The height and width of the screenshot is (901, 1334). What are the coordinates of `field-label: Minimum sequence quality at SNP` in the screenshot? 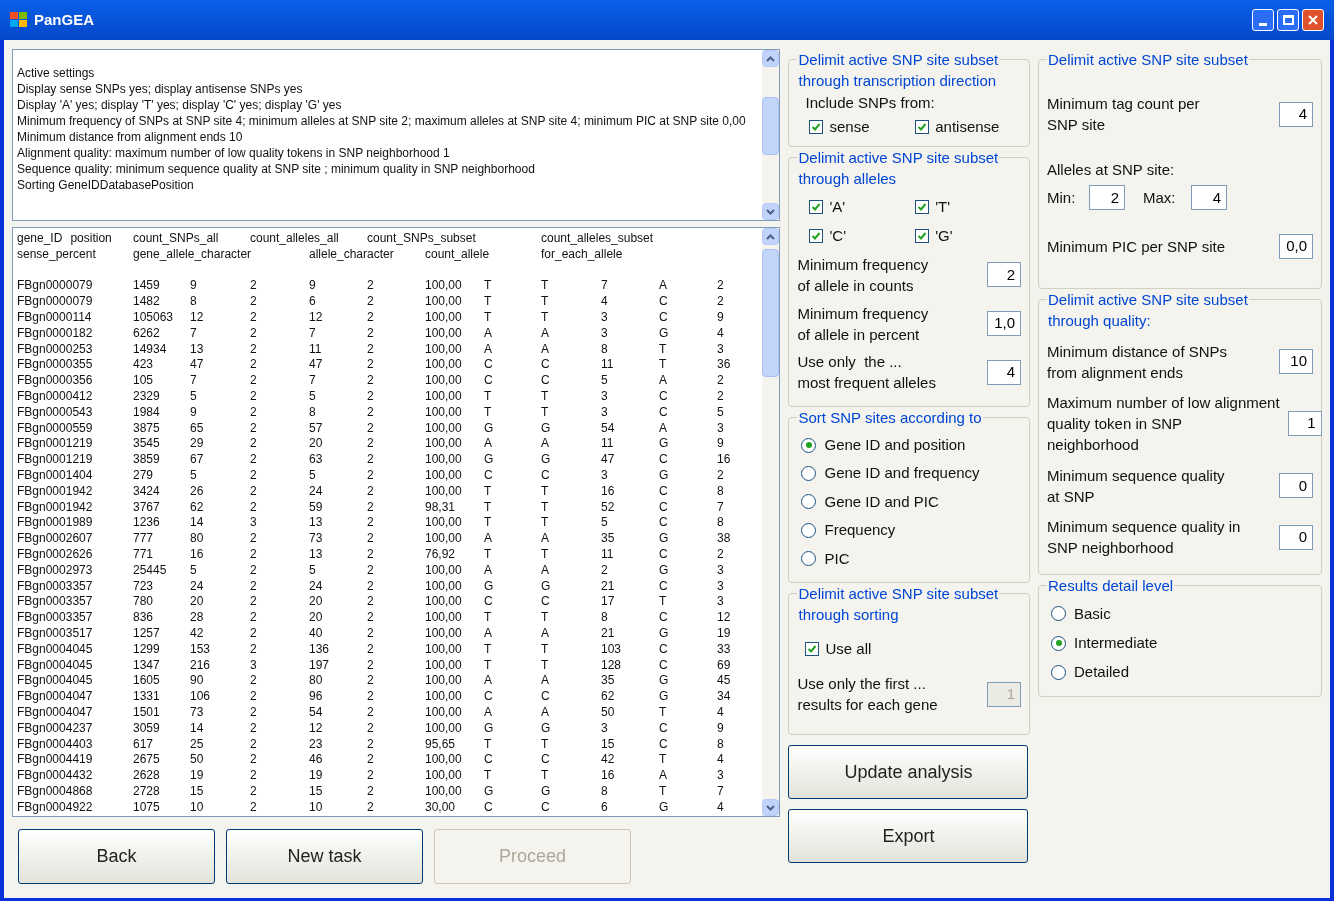 It's located at (1136, 486).